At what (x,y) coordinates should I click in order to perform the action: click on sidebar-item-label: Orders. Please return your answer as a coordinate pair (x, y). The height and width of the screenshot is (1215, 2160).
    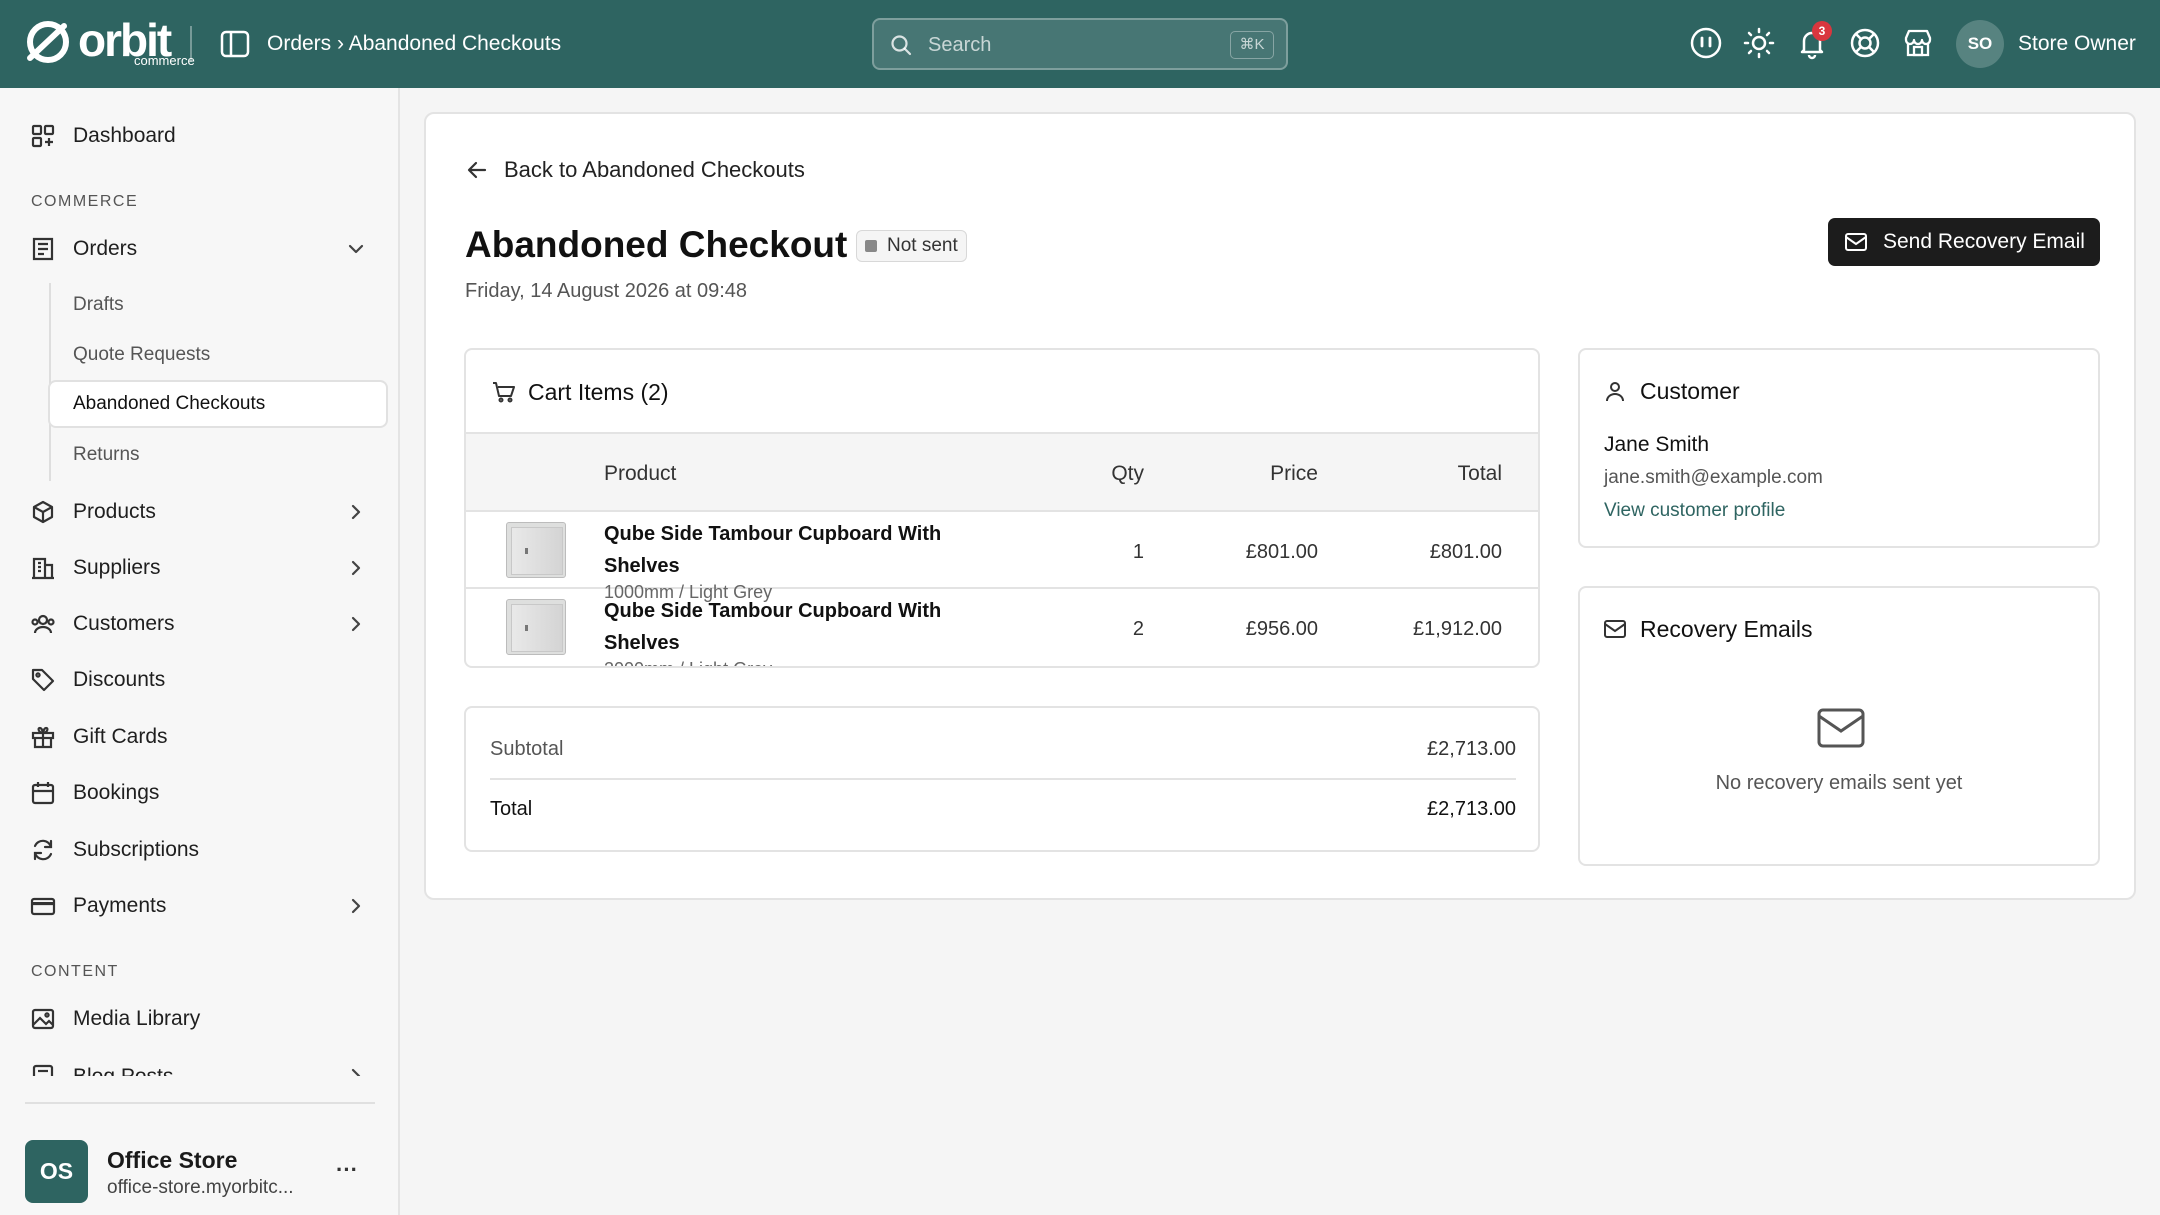
    Looking at the image, I should click on (105, 248).